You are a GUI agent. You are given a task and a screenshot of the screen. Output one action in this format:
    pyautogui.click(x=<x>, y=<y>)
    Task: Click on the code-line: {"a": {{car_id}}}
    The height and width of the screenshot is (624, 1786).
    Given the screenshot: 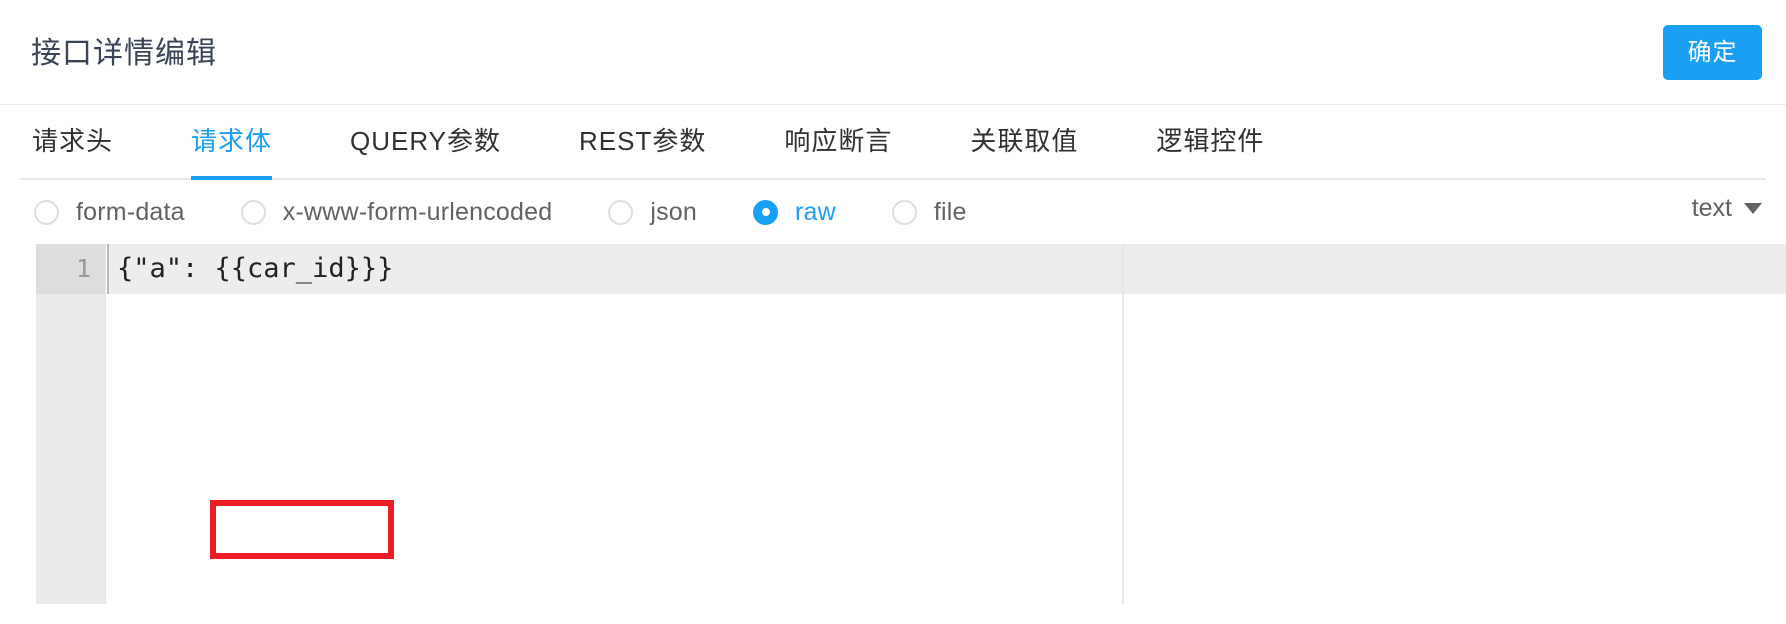 What is the action you would take?
    pyautogui.click(x=946, y=269)
    